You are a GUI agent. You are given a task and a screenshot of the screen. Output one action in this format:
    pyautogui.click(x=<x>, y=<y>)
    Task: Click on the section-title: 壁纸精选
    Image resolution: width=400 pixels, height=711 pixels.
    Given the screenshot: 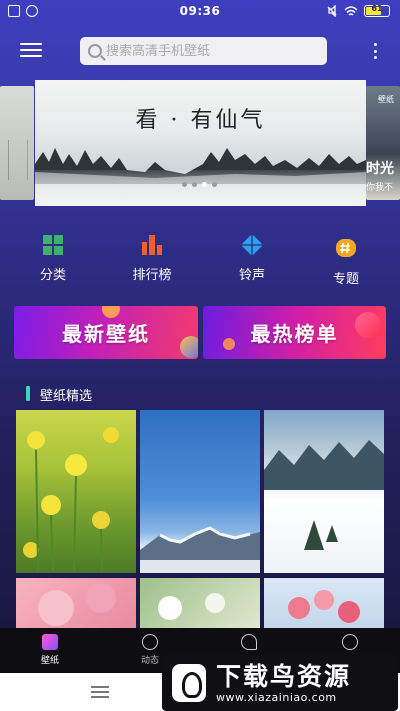 What is the action you would take?
    pyautogui.click(x=66, y=396)
    